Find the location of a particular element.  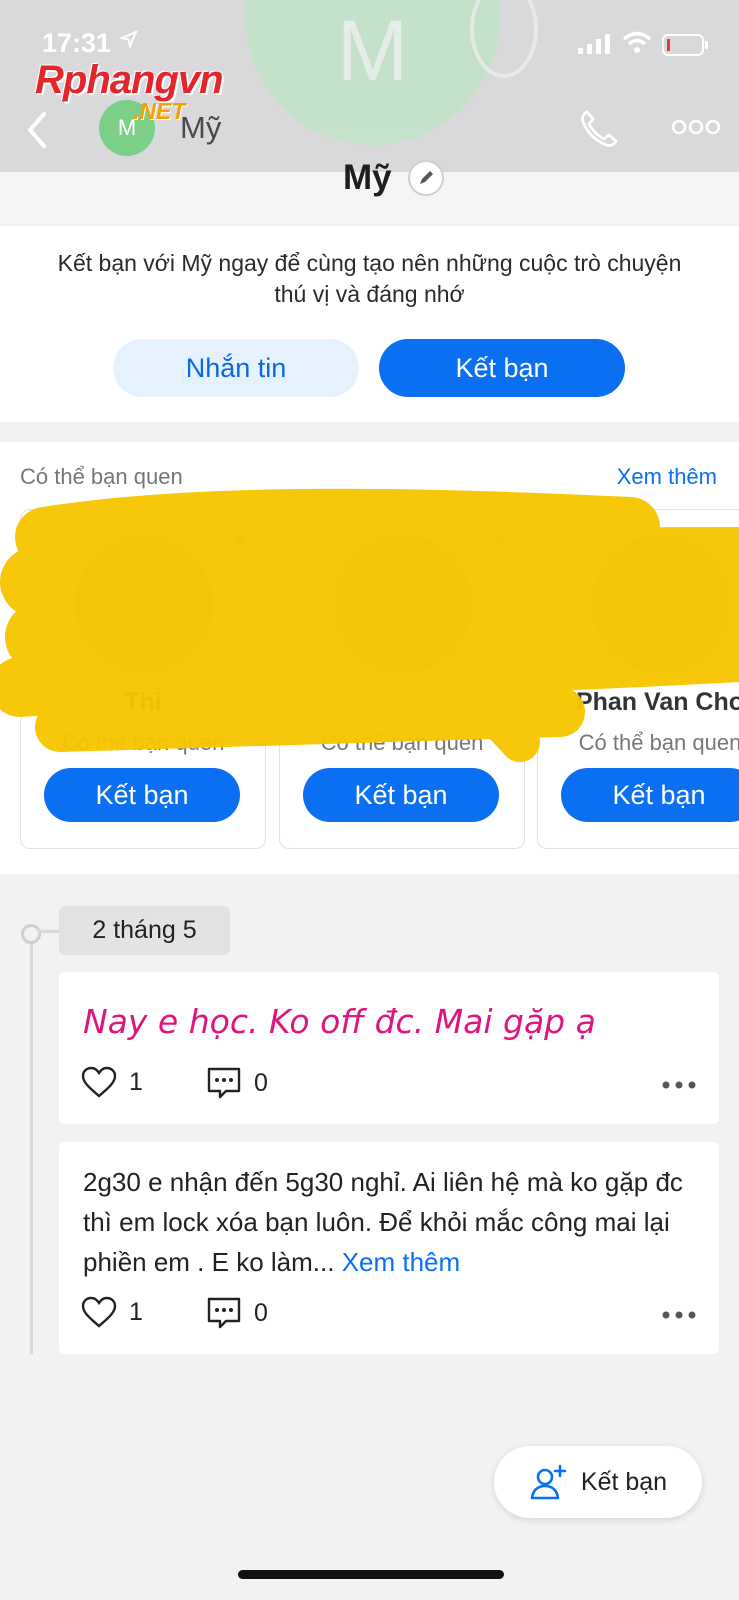

suggestions-see-more-link: Xem thêm is located at coordinates (667, 477).